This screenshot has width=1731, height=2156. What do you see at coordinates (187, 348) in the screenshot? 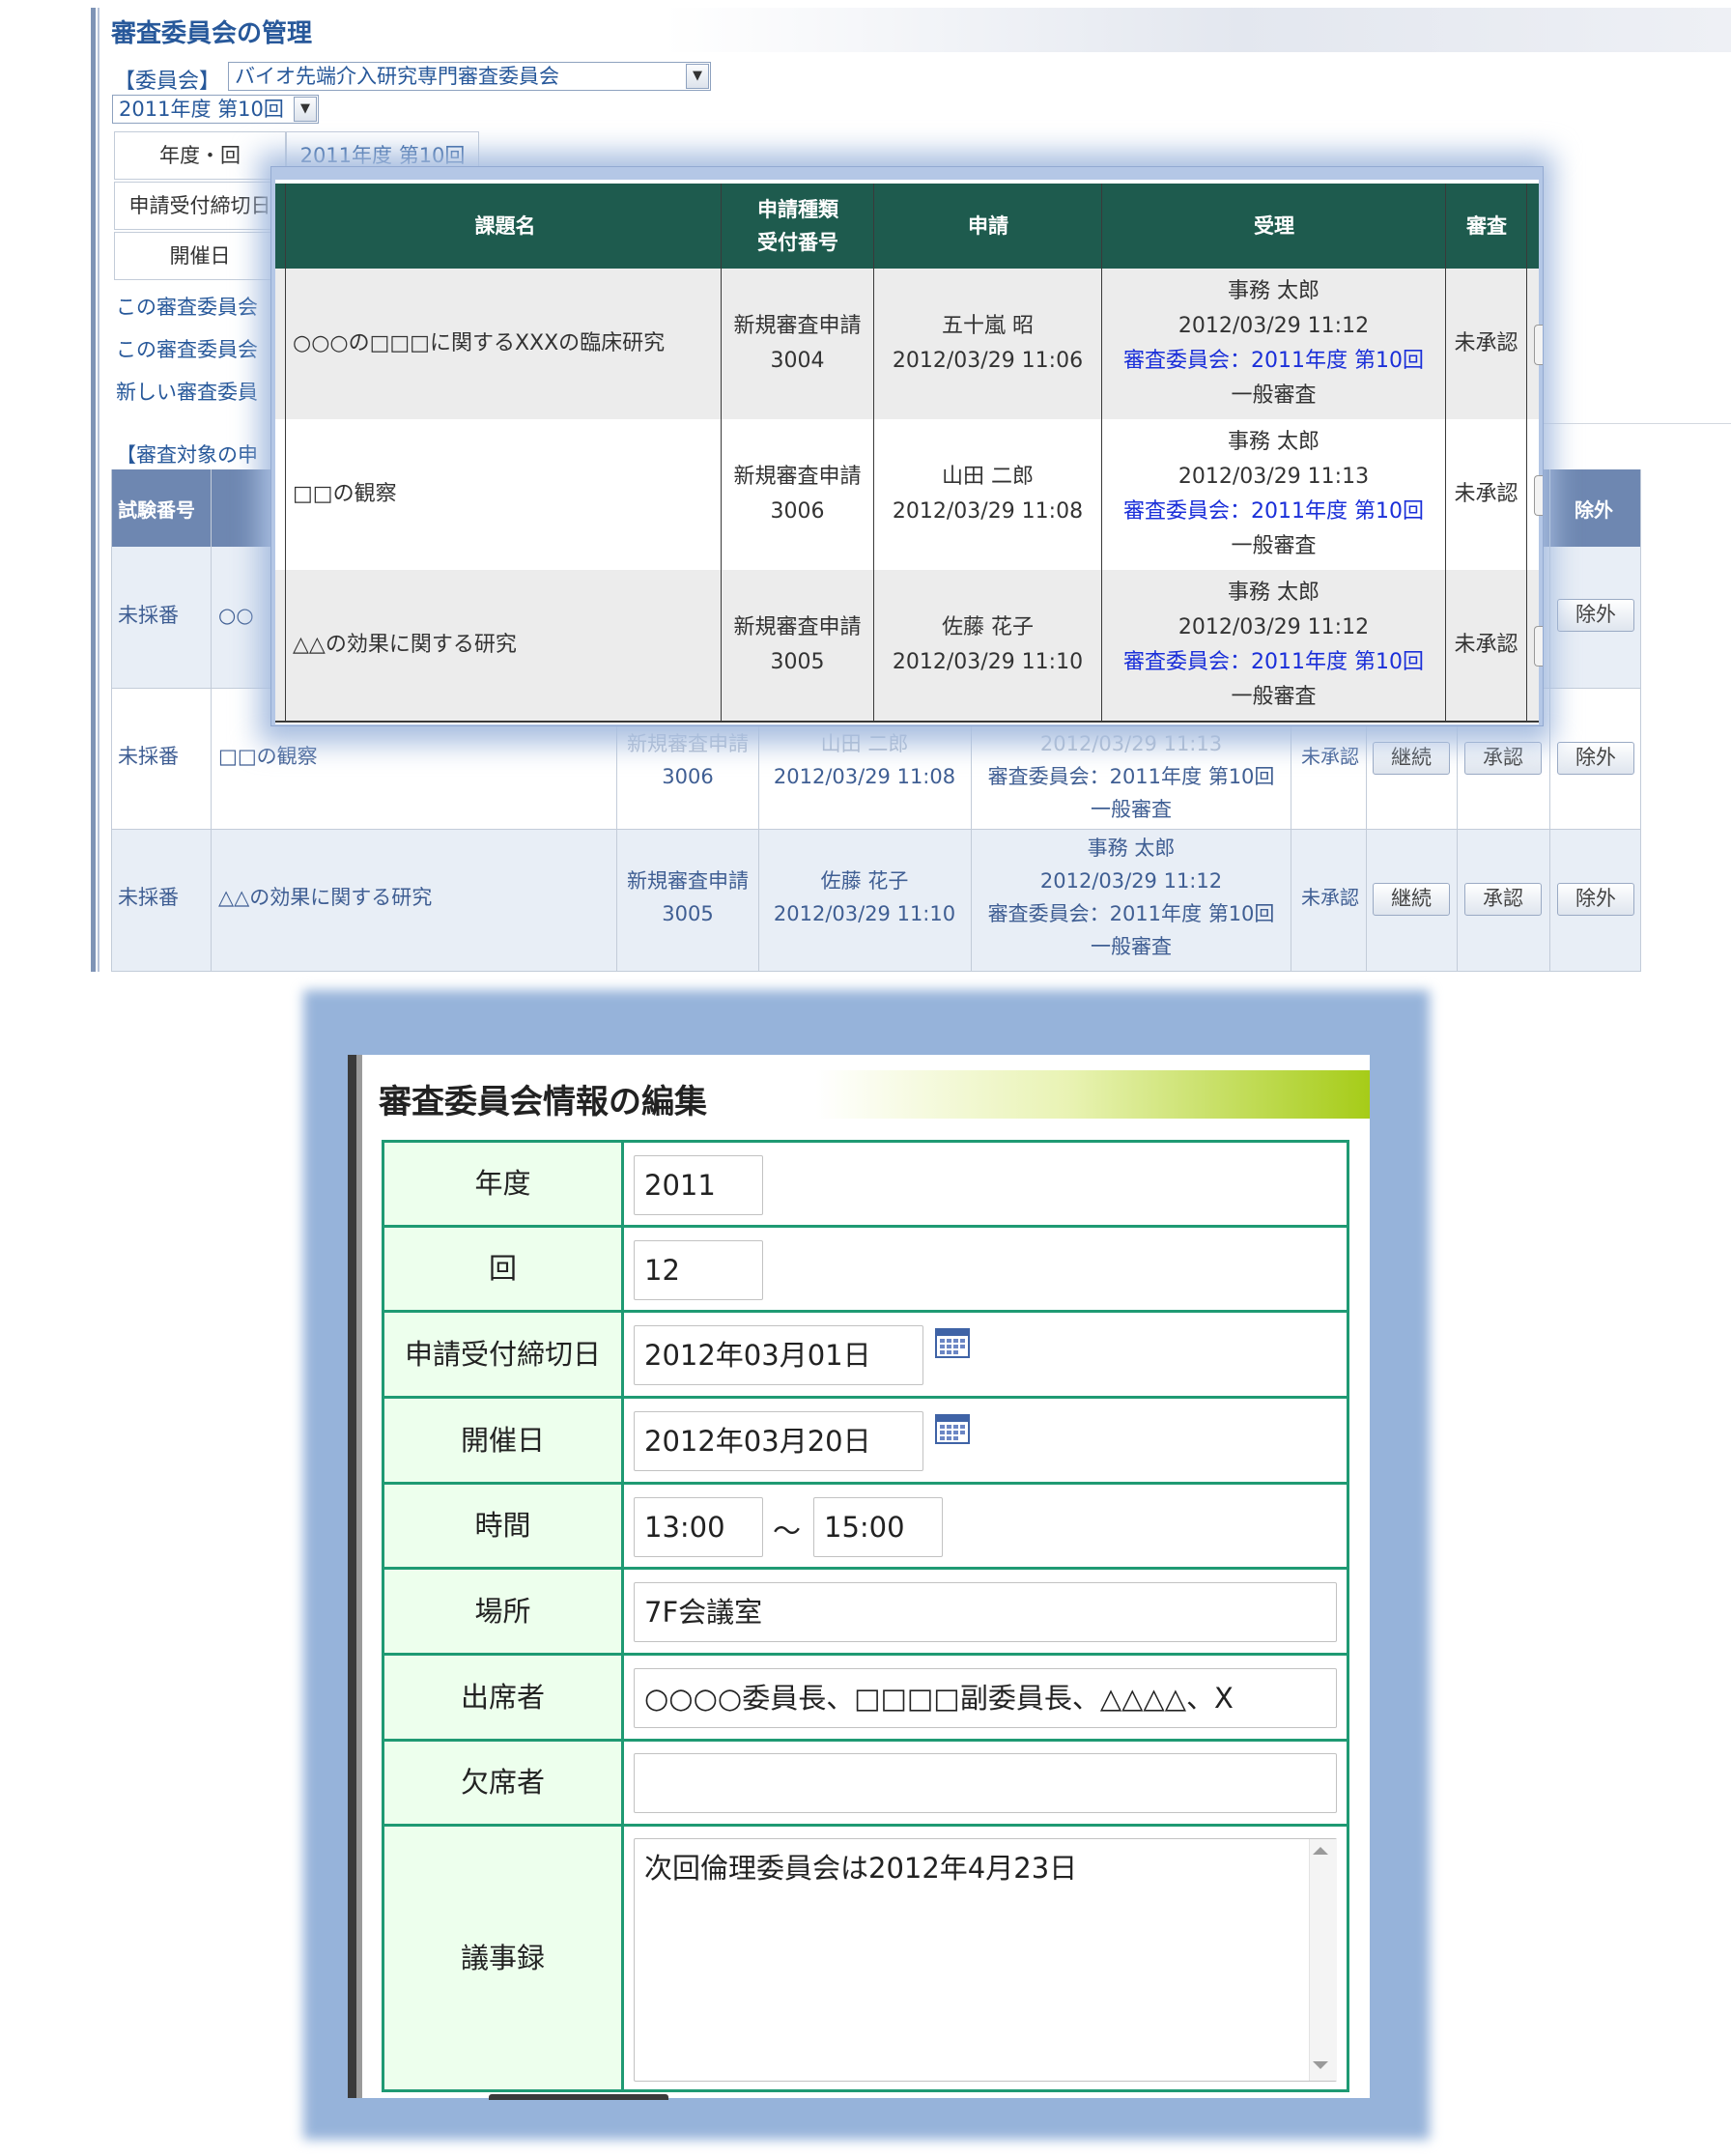
I see `committee-link-2: この審査委員会` at bounding box center [187, 348].